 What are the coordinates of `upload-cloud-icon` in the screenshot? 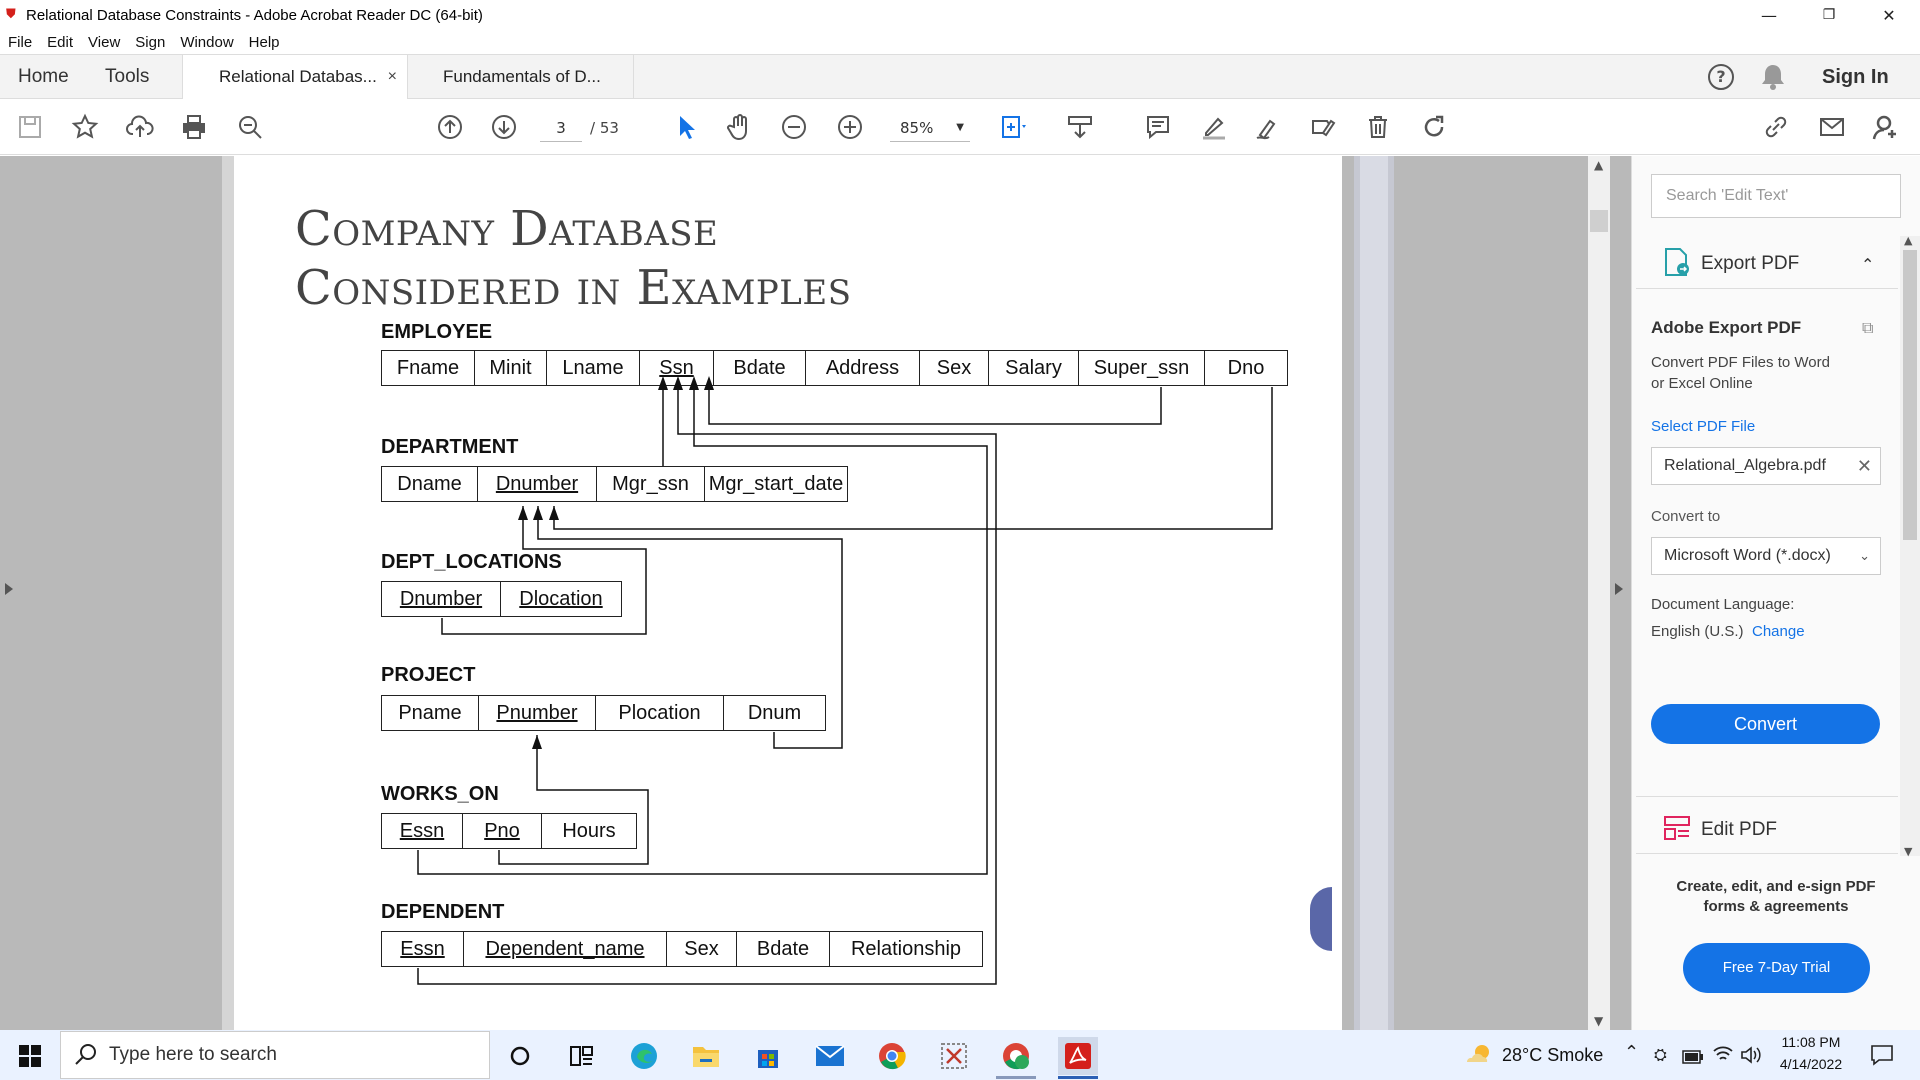 It's located at (140, 127).